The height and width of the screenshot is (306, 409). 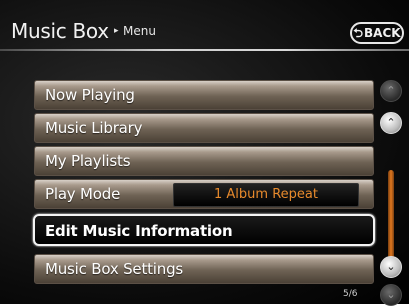 I want to click on play-mode-value: 1 Album Repeat, so click(x=266, y=195).